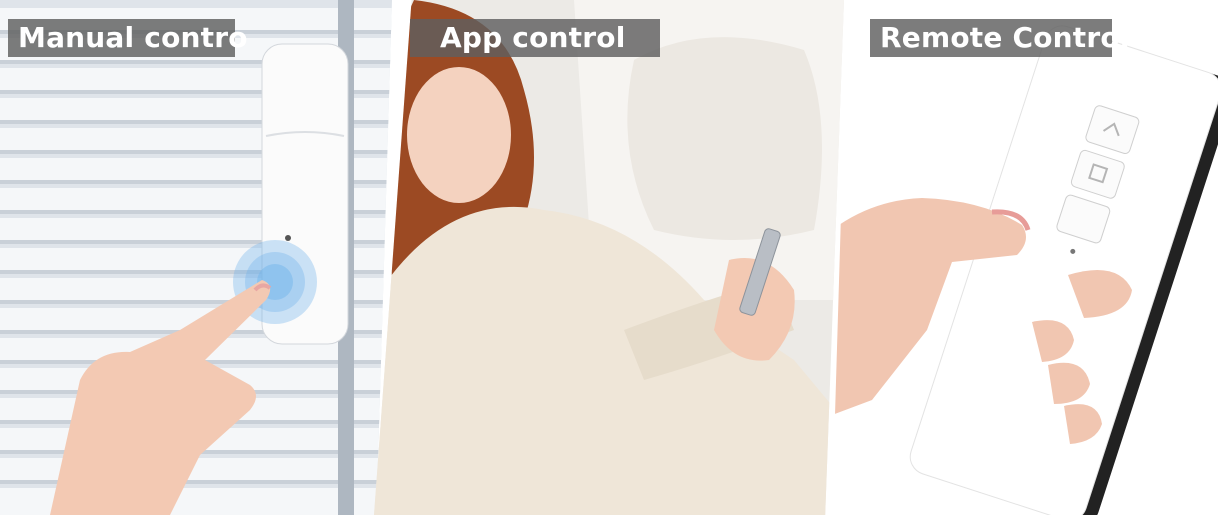  Describe the element at coordinates (127, 38) in the screenshot. I see `manual-control-label: Manual contro` at that location.